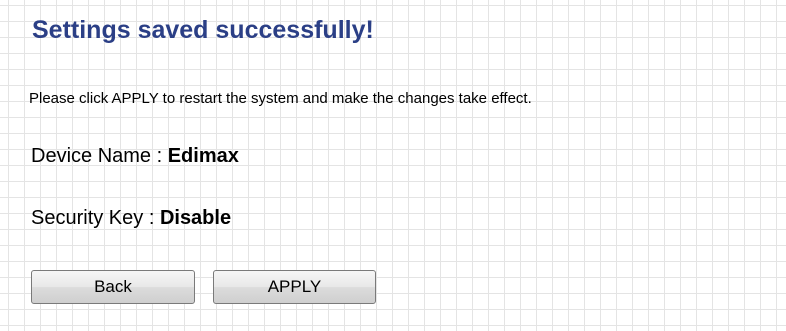 The width and height of the screenshot is (786, 331). What do you see at coordinates (203, 156) in the screenshot?
I see `device-name-value: Edimax` at bounding box center [203, 156].